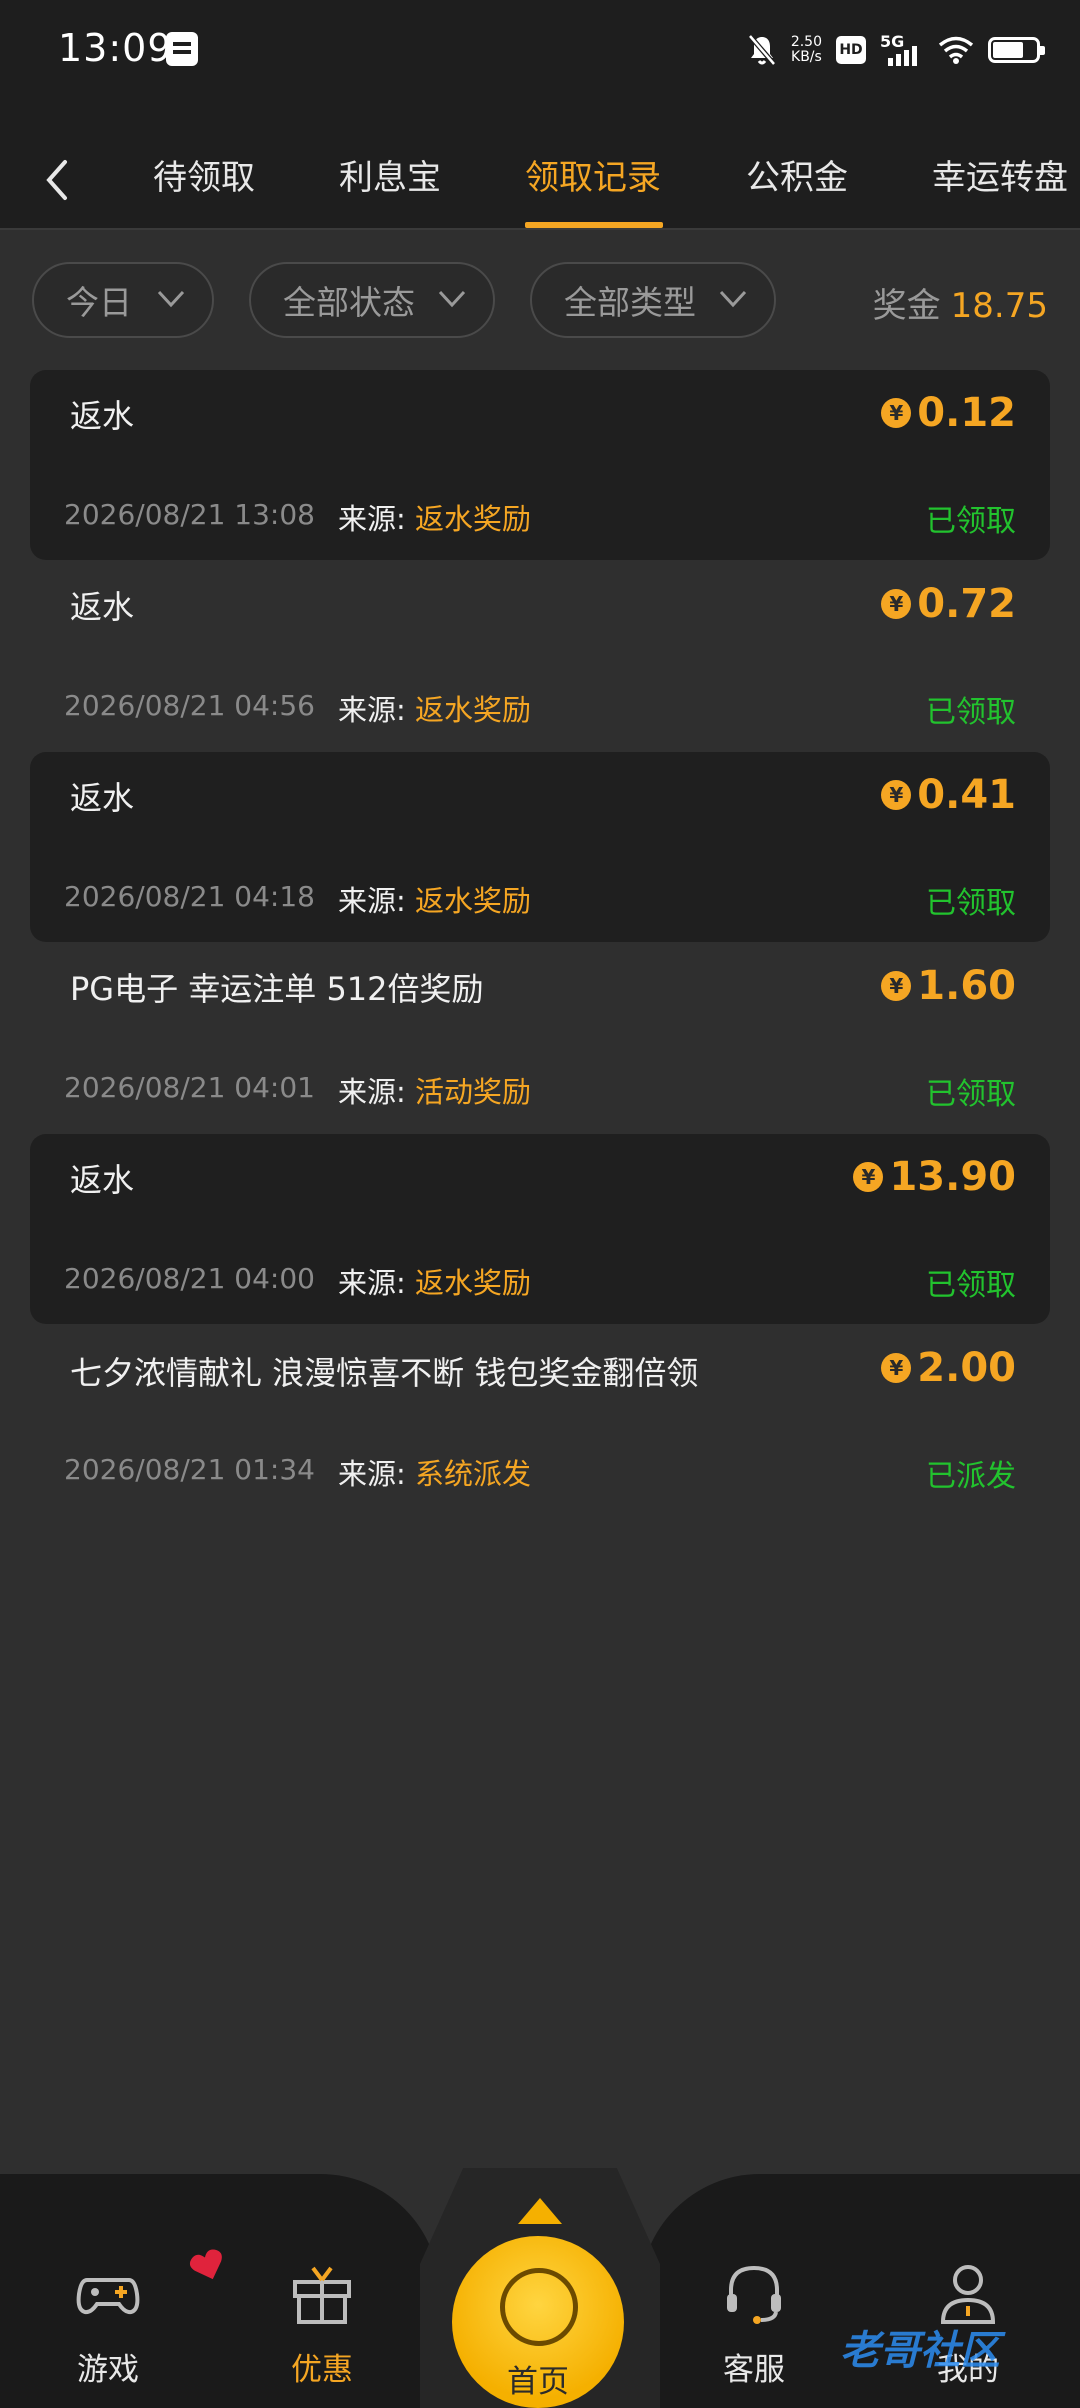 The width and height of the screenshot is (1080, 2408). What do you see at coordinates (540, 656) in the screenshot?
I see `record-item: 返水 ¥0.72 2026/08/21 04:56 来源: 返水奖励 已领取` at bounding box center [540, 656].